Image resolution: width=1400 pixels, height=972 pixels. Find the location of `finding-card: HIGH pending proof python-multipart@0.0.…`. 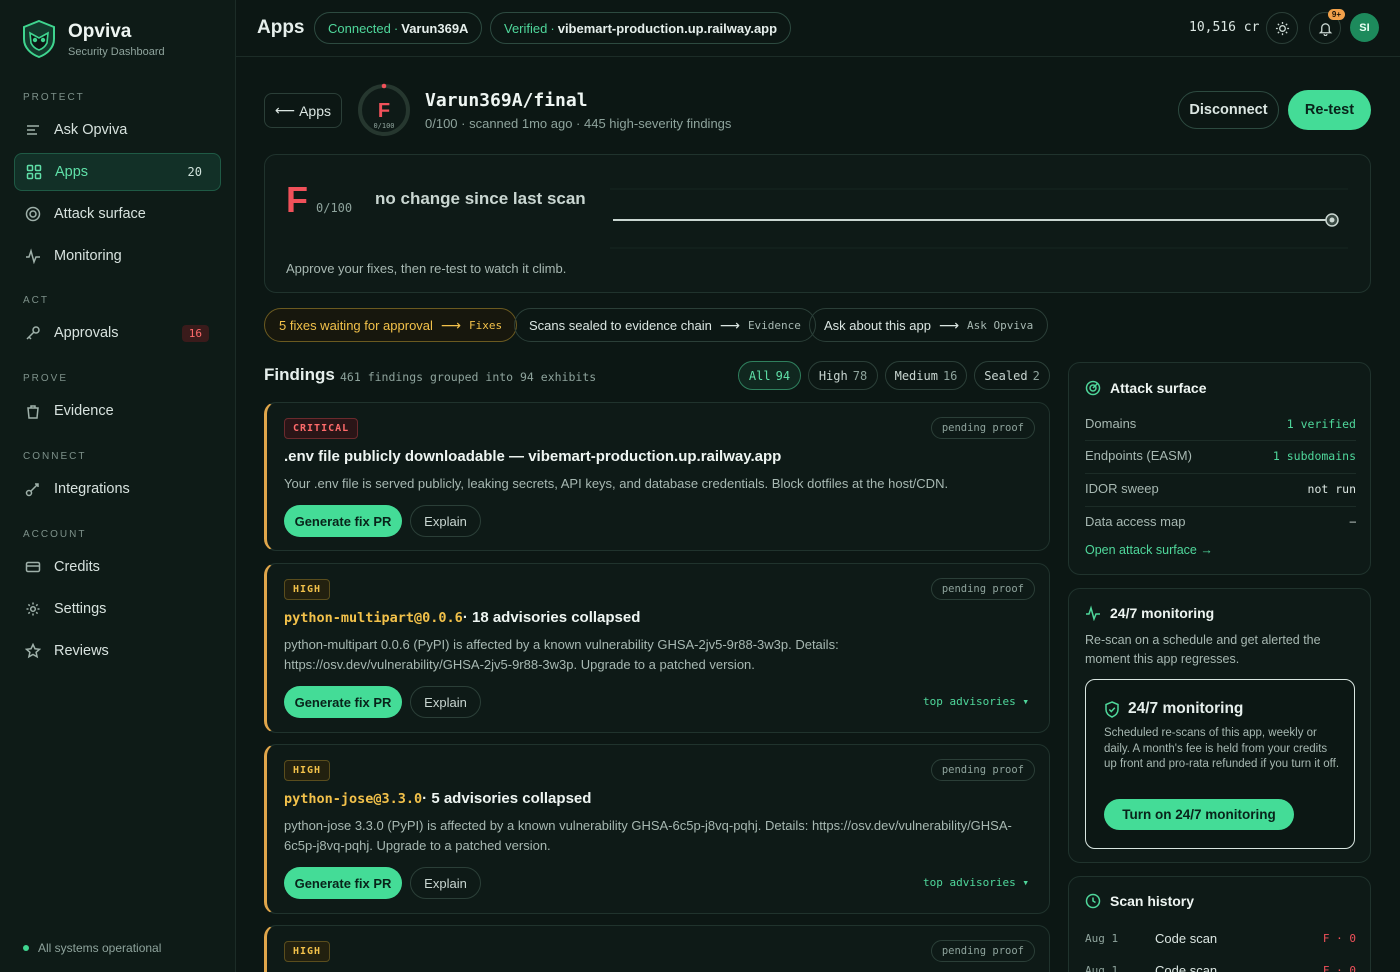

finding-card: HIGH pending proof python-multipart@0.0.… is located at coordinates (657, 648).